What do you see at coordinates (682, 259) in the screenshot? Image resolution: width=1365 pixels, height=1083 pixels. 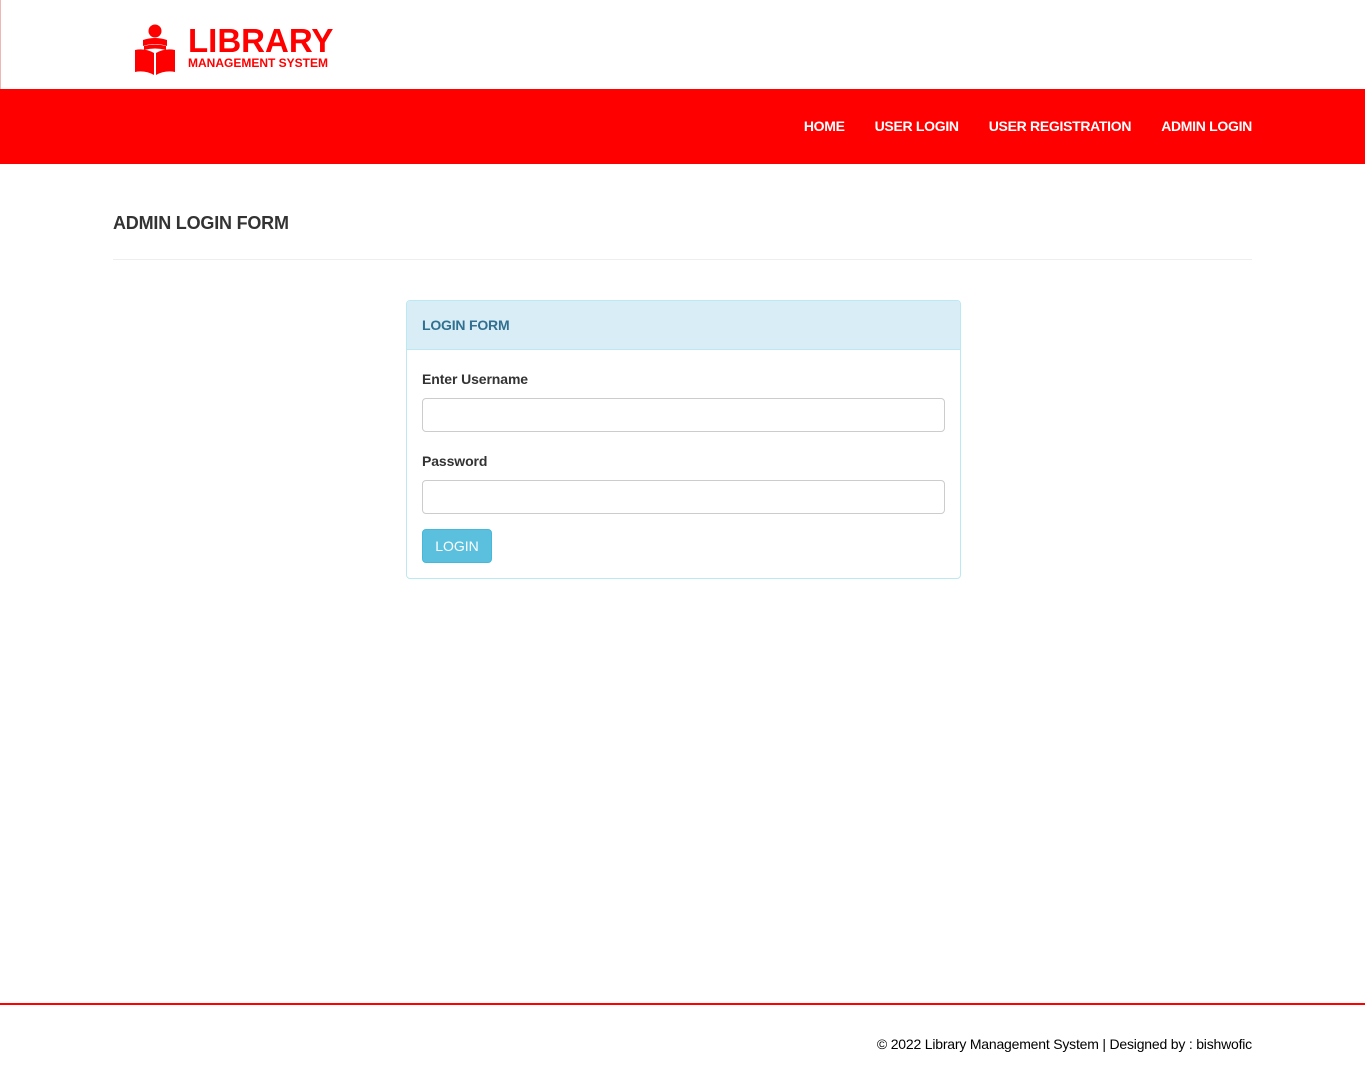 I see `title-divider` at bounding box center [682, 259].